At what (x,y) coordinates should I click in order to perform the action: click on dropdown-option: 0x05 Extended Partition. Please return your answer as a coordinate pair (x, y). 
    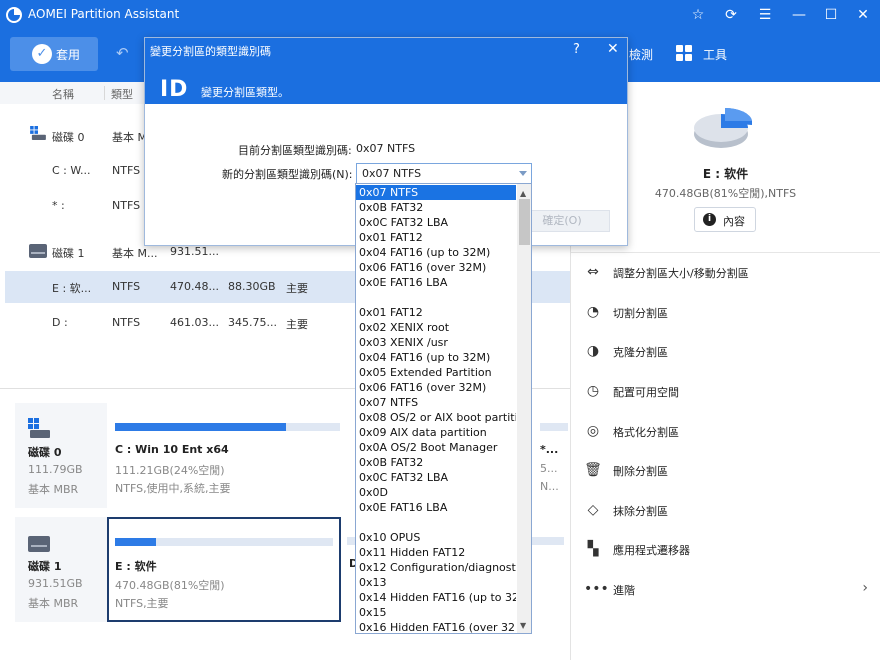
    Looking at the image, I should click on (436, 372).